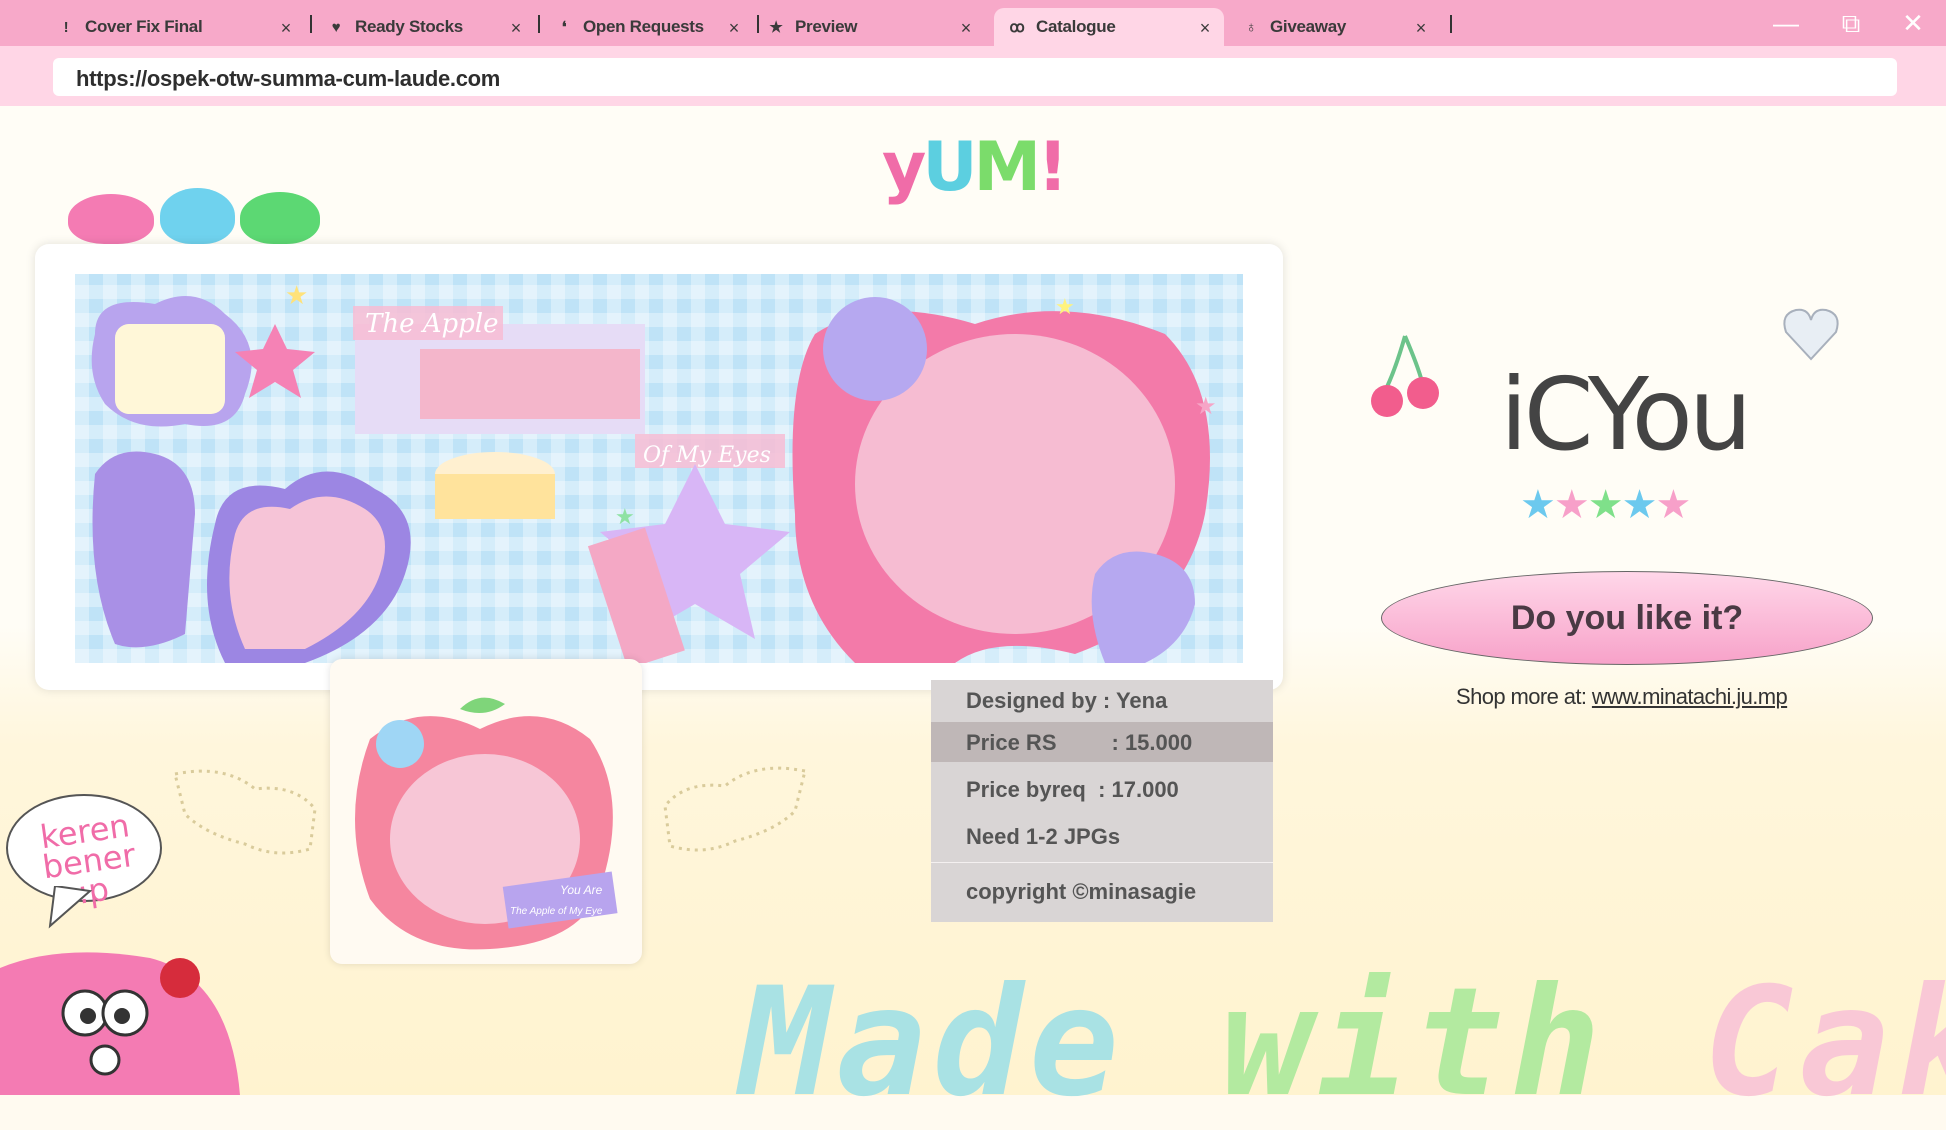 The height and width of the screenshot is (1130, 1946). I want to click on url-text: https://ospek-otw-summa-cum-laude.com, so click(288, 78).